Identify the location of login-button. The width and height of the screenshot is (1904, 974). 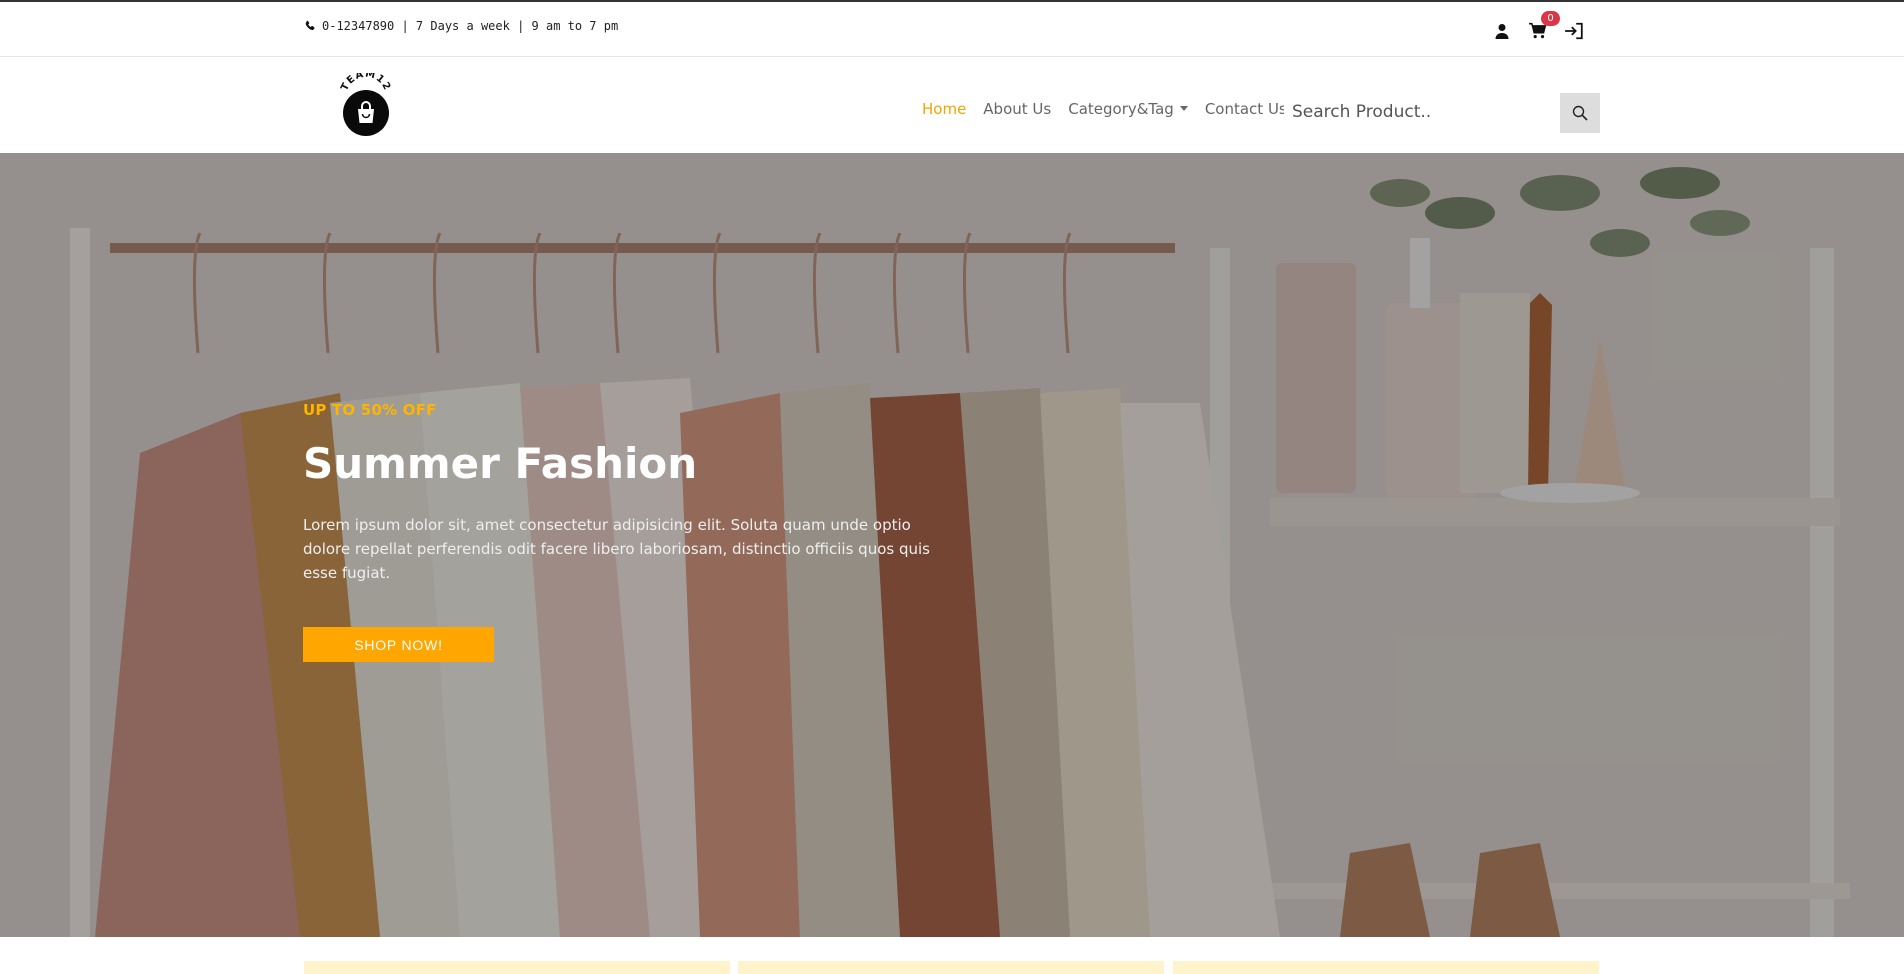
(1574, 31).